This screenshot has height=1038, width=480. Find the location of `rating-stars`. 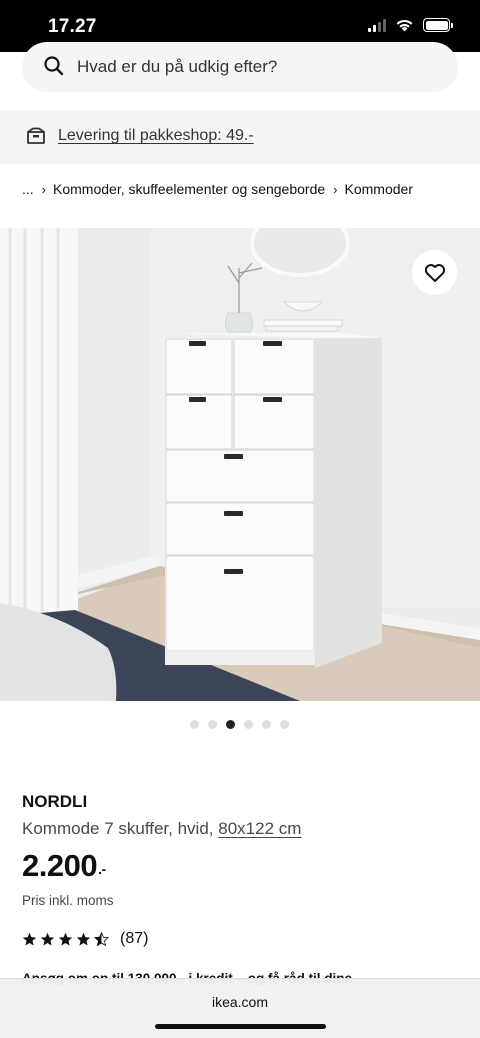

rating-stars is located at coordinates (65, 939).